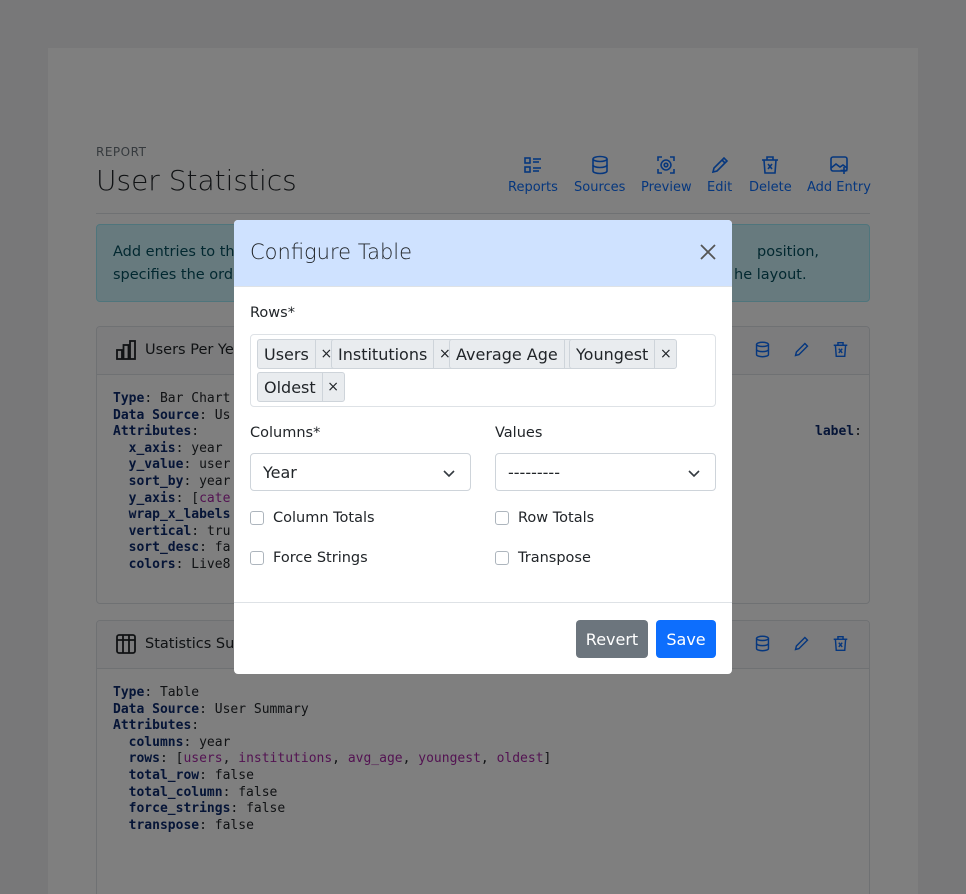 The image size is (966, 894). What do you see at coordinates (360, 472) in the screenshot?
I see `columns-select: Year` at bounding box center [360, 472].